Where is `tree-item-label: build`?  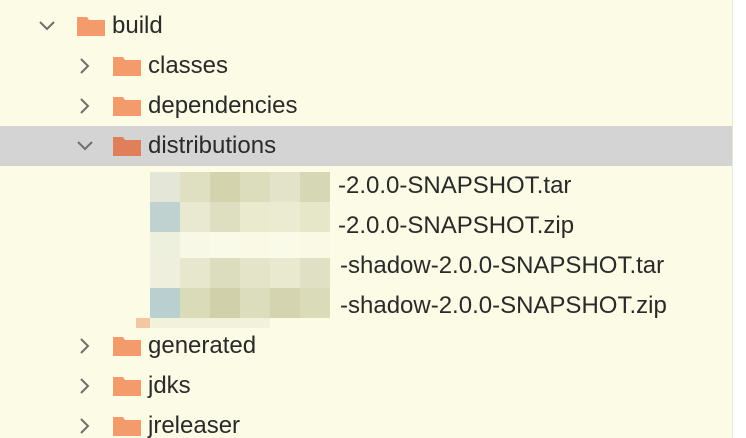 tree-item-label: build is located at coordinates (137, 25).